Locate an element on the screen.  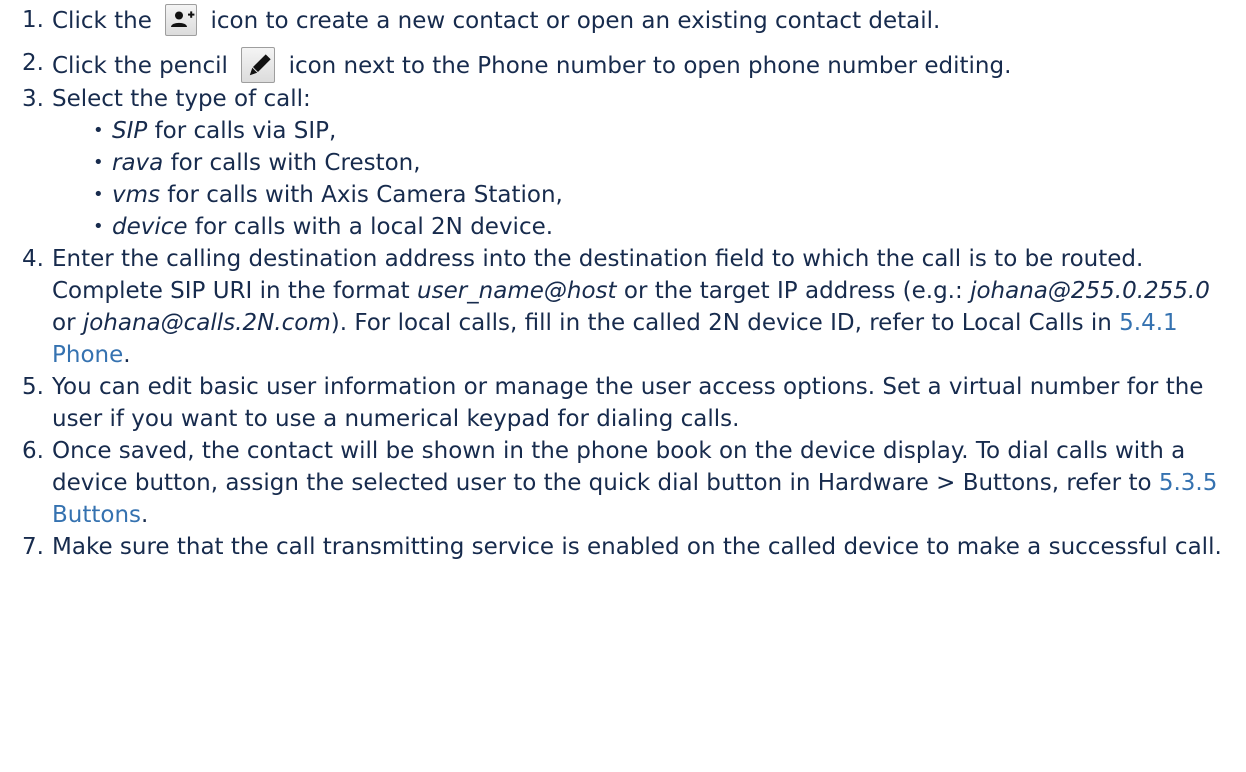
call-type-desc: for calls with Axis Camera Station, is located at coordinates (361, 195).